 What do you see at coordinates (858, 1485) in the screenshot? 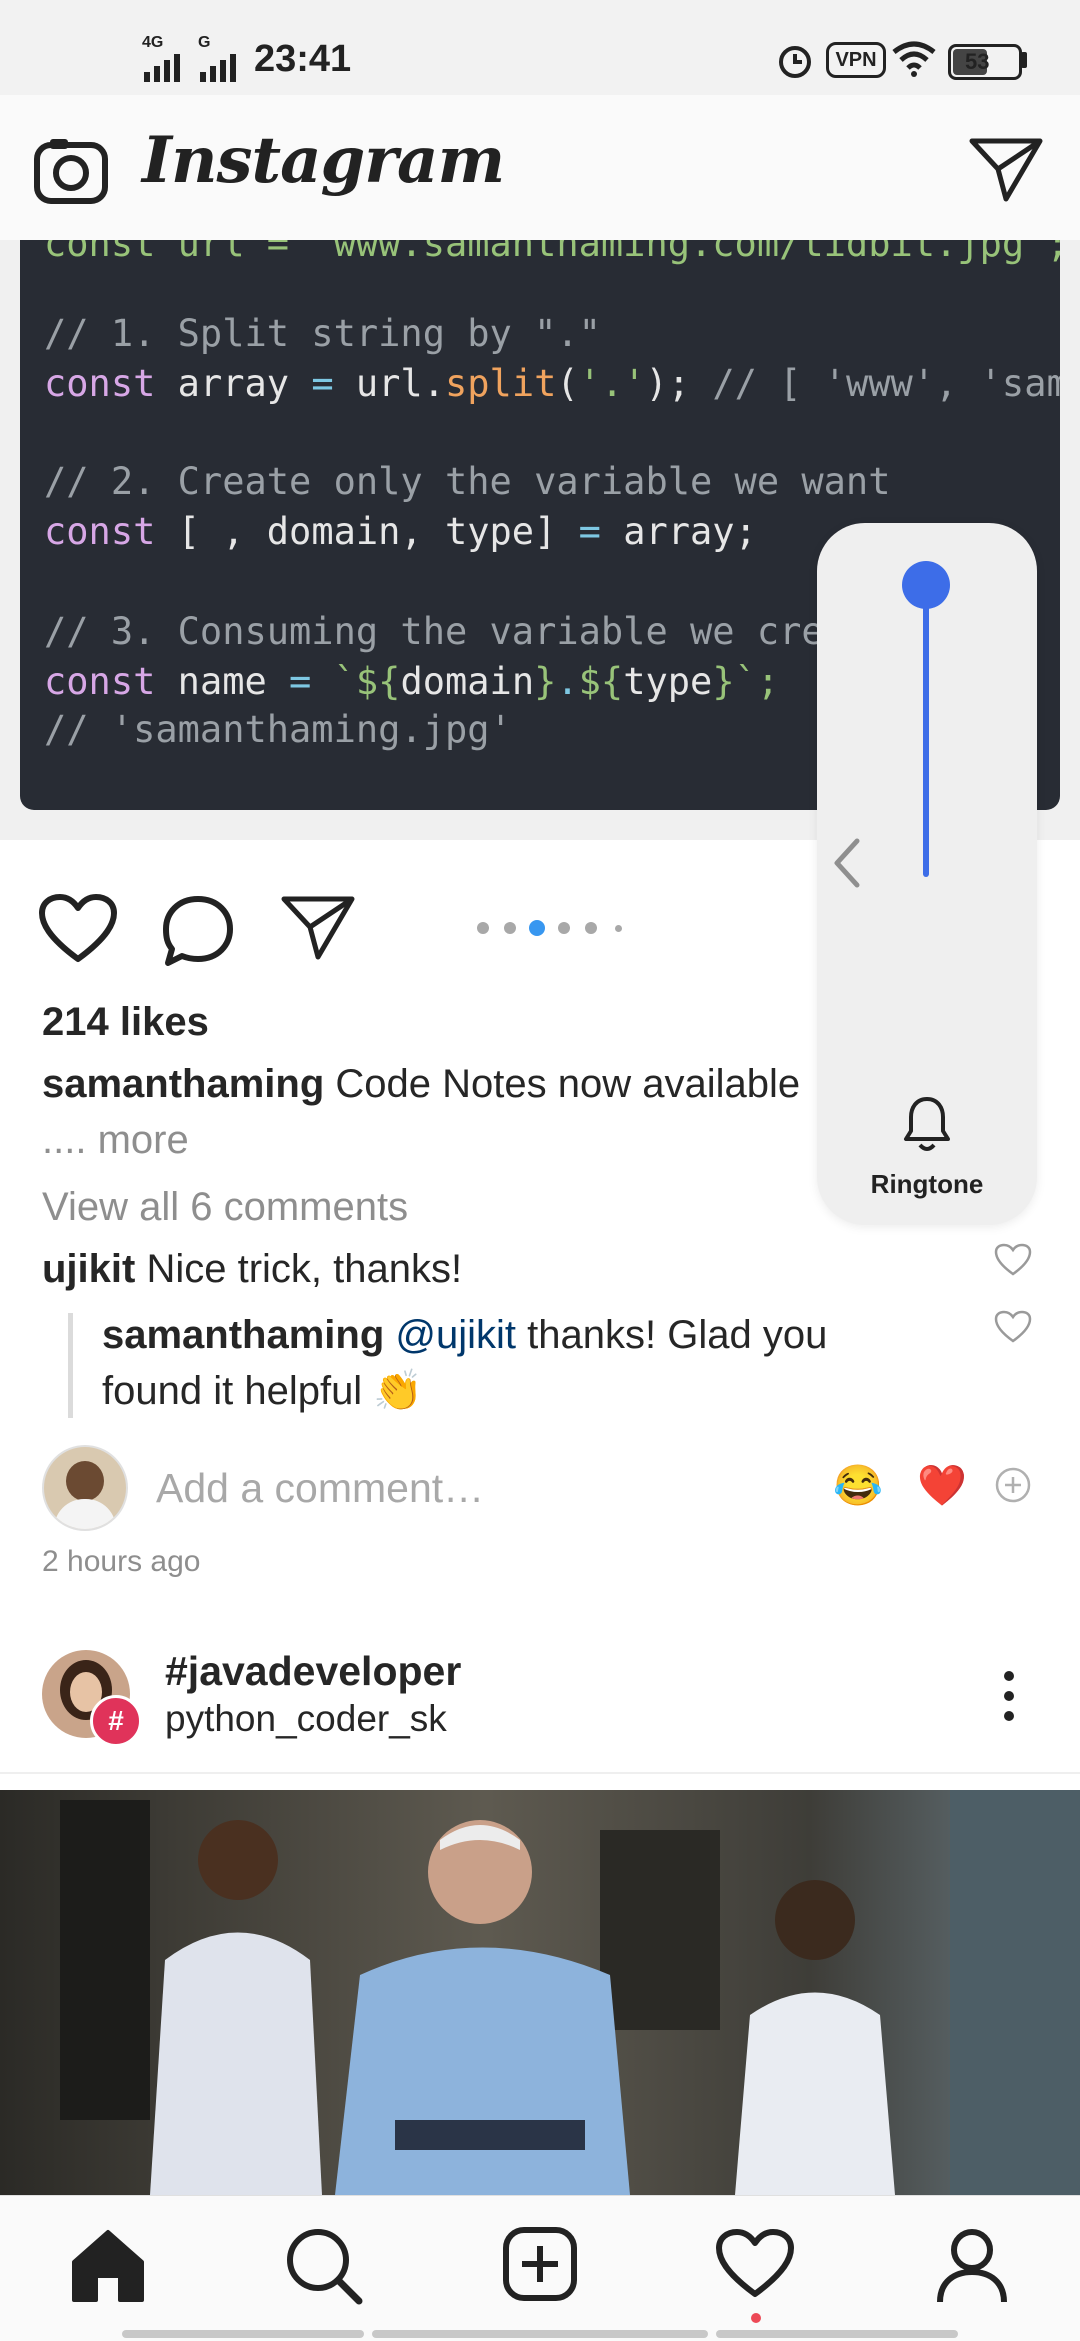
I see `quick-emoji-laugh: 😂` at bounding box center [858, 1485].